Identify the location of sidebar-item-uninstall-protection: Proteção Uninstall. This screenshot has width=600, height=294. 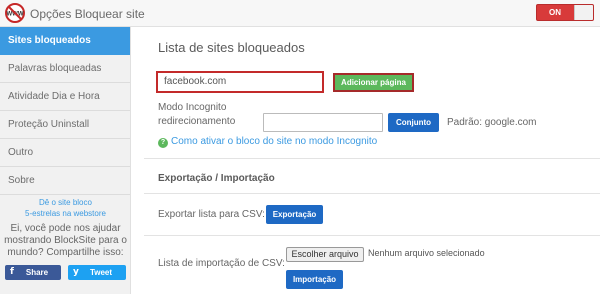
(65, 125).